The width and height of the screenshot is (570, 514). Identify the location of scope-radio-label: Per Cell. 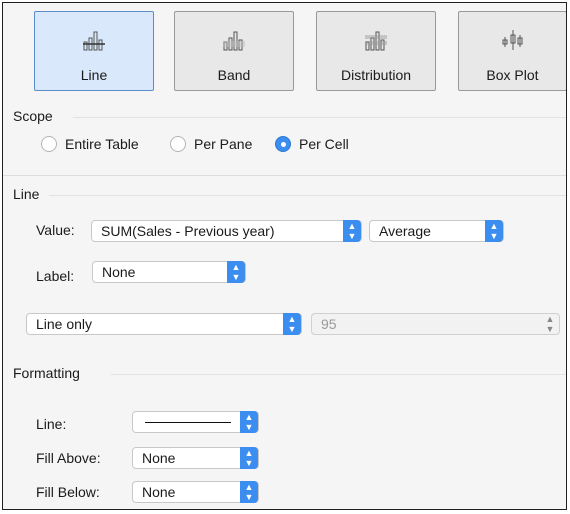
(324, 144).